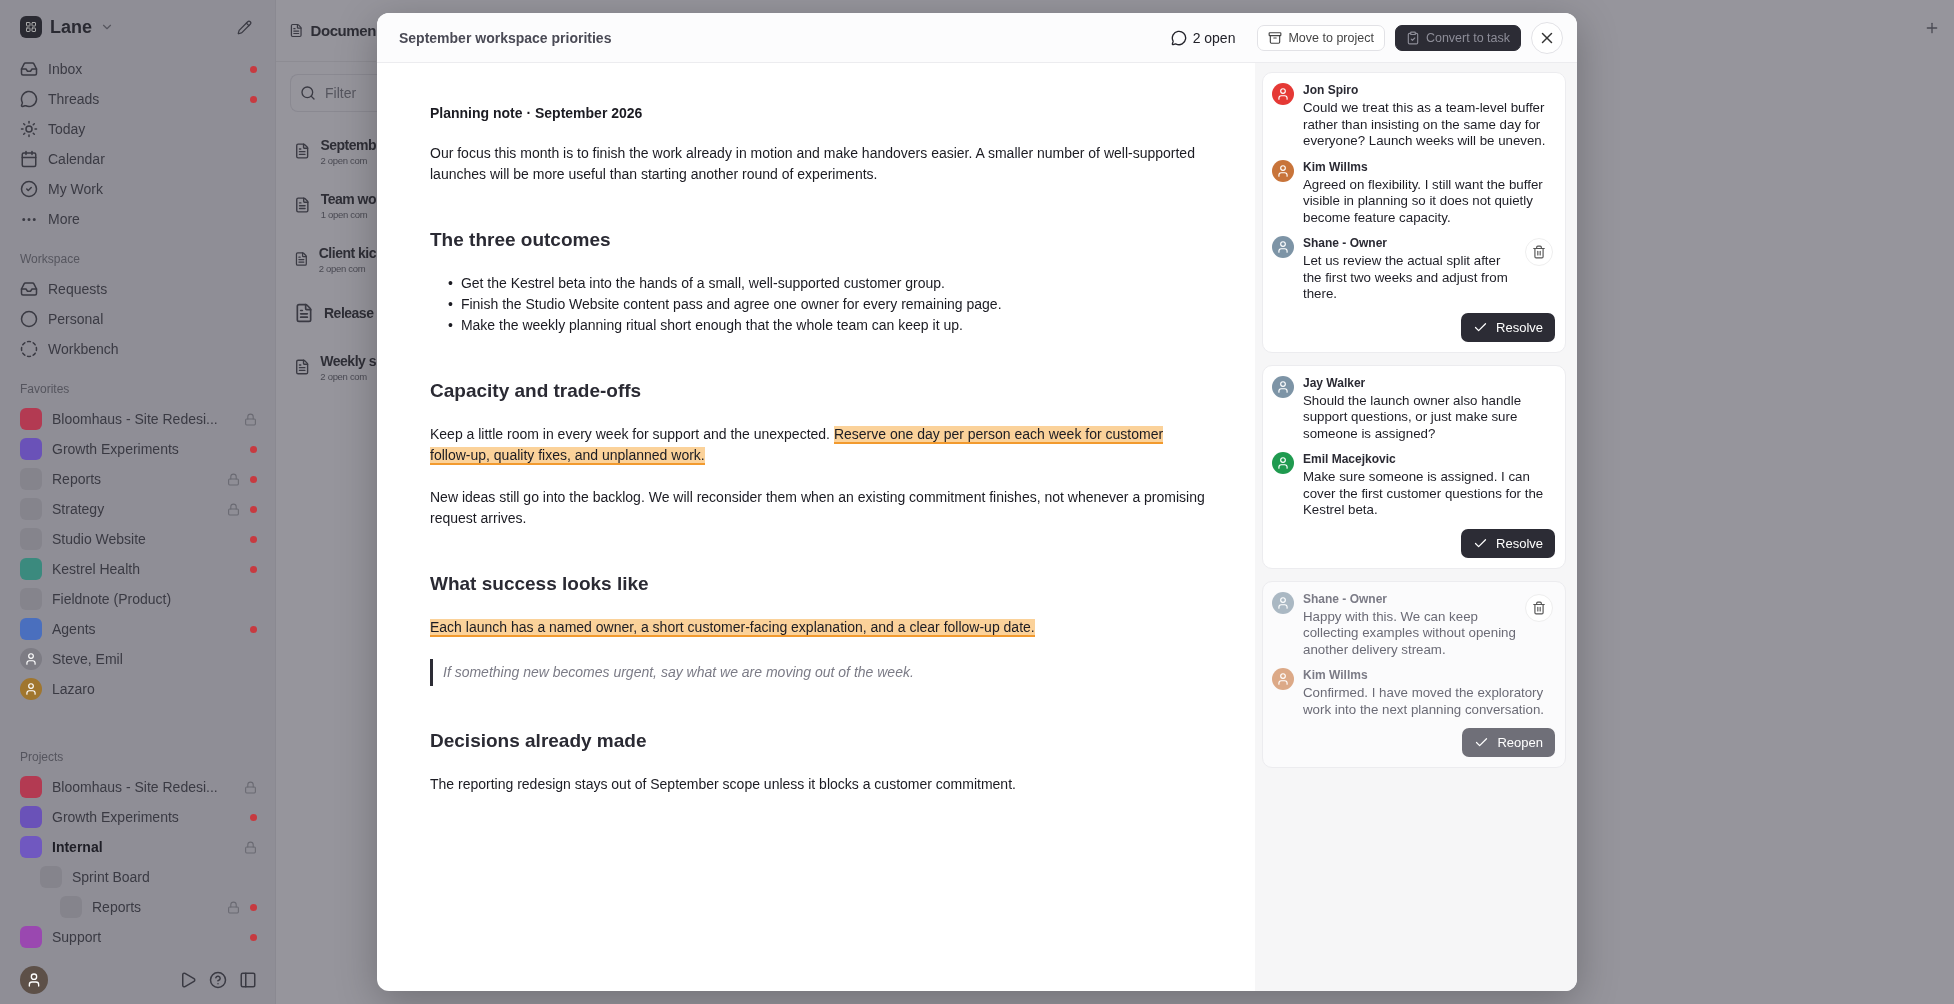  What do you see at coordinates (1424, 494) in the screenshot?
I see `comment-text: Make sure someone is assigned. I can cover the first customer questions for the Kestrel beta.` at bounding box center [1424, 494].